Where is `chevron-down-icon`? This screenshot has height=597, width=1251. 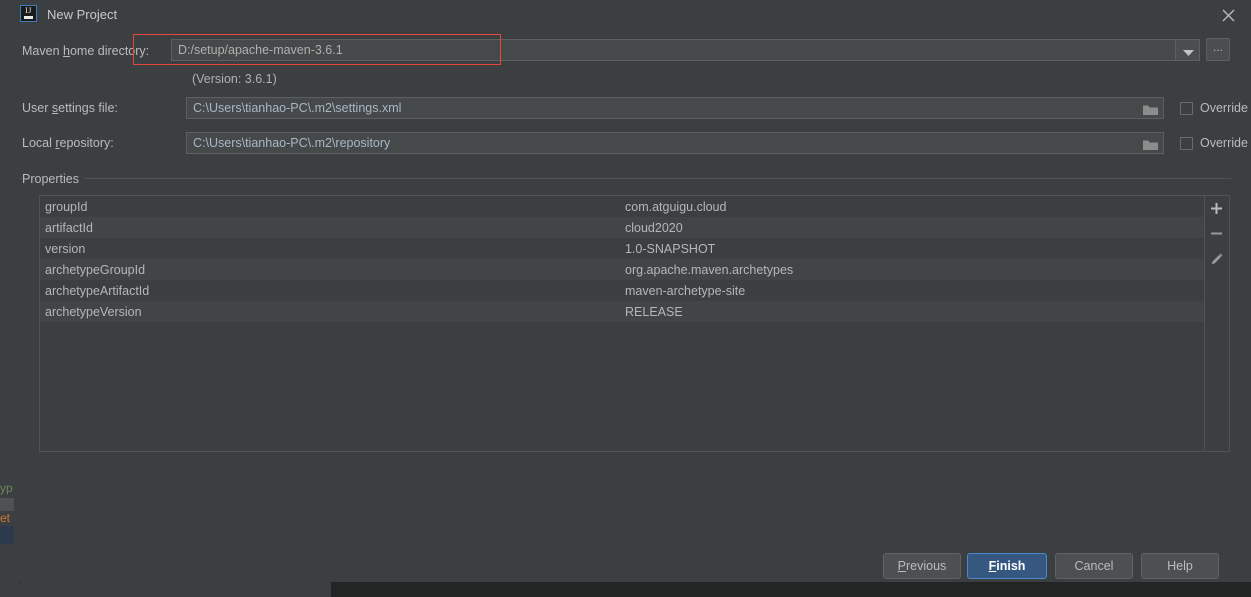
chevron-down-icon is located at coordinates (1187, 50).